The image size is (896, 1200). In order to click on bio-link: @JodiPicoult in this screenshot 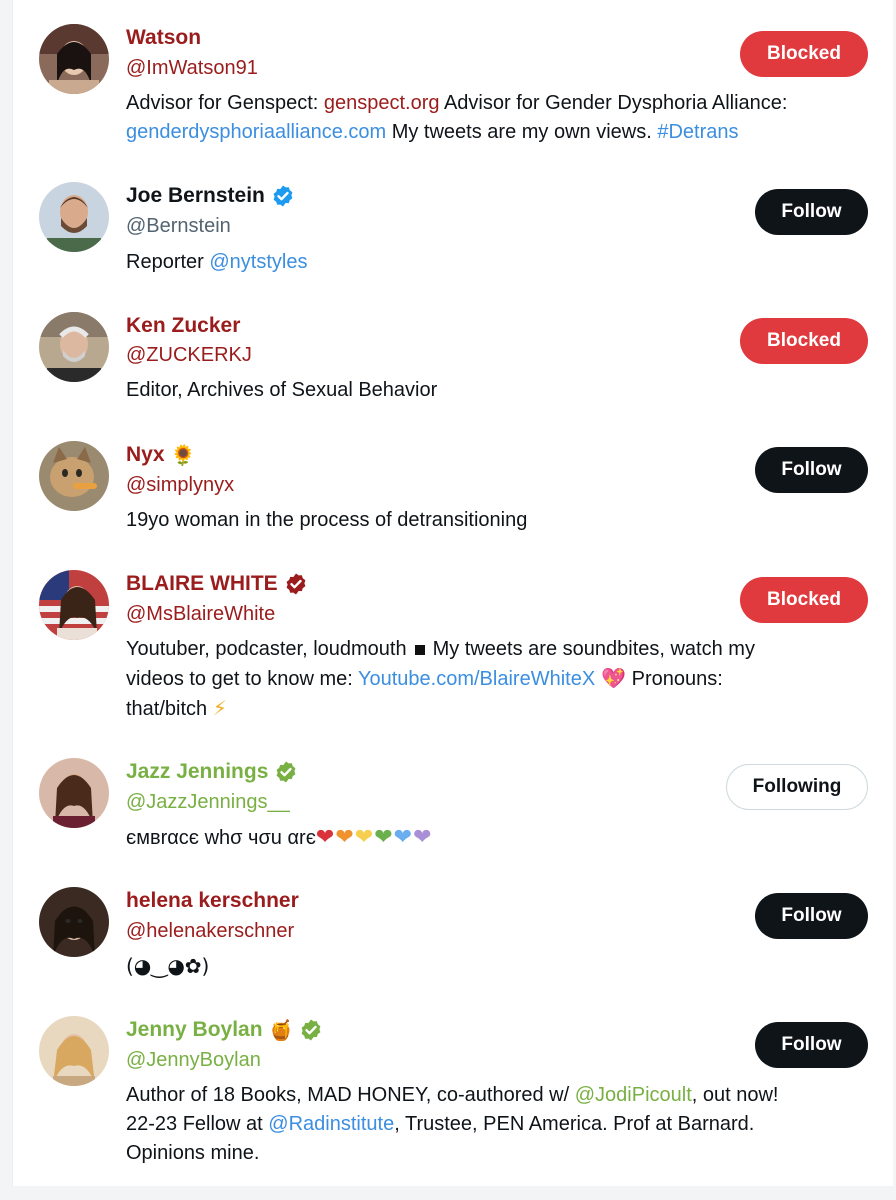, I will do `click(633, 1095)`.